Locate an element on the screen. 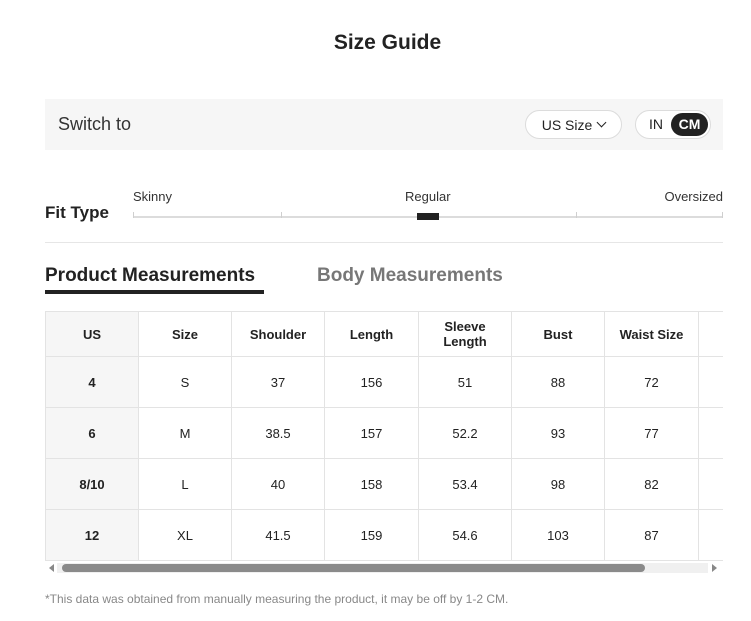  column-header: US is located at coordinates (92, 334).